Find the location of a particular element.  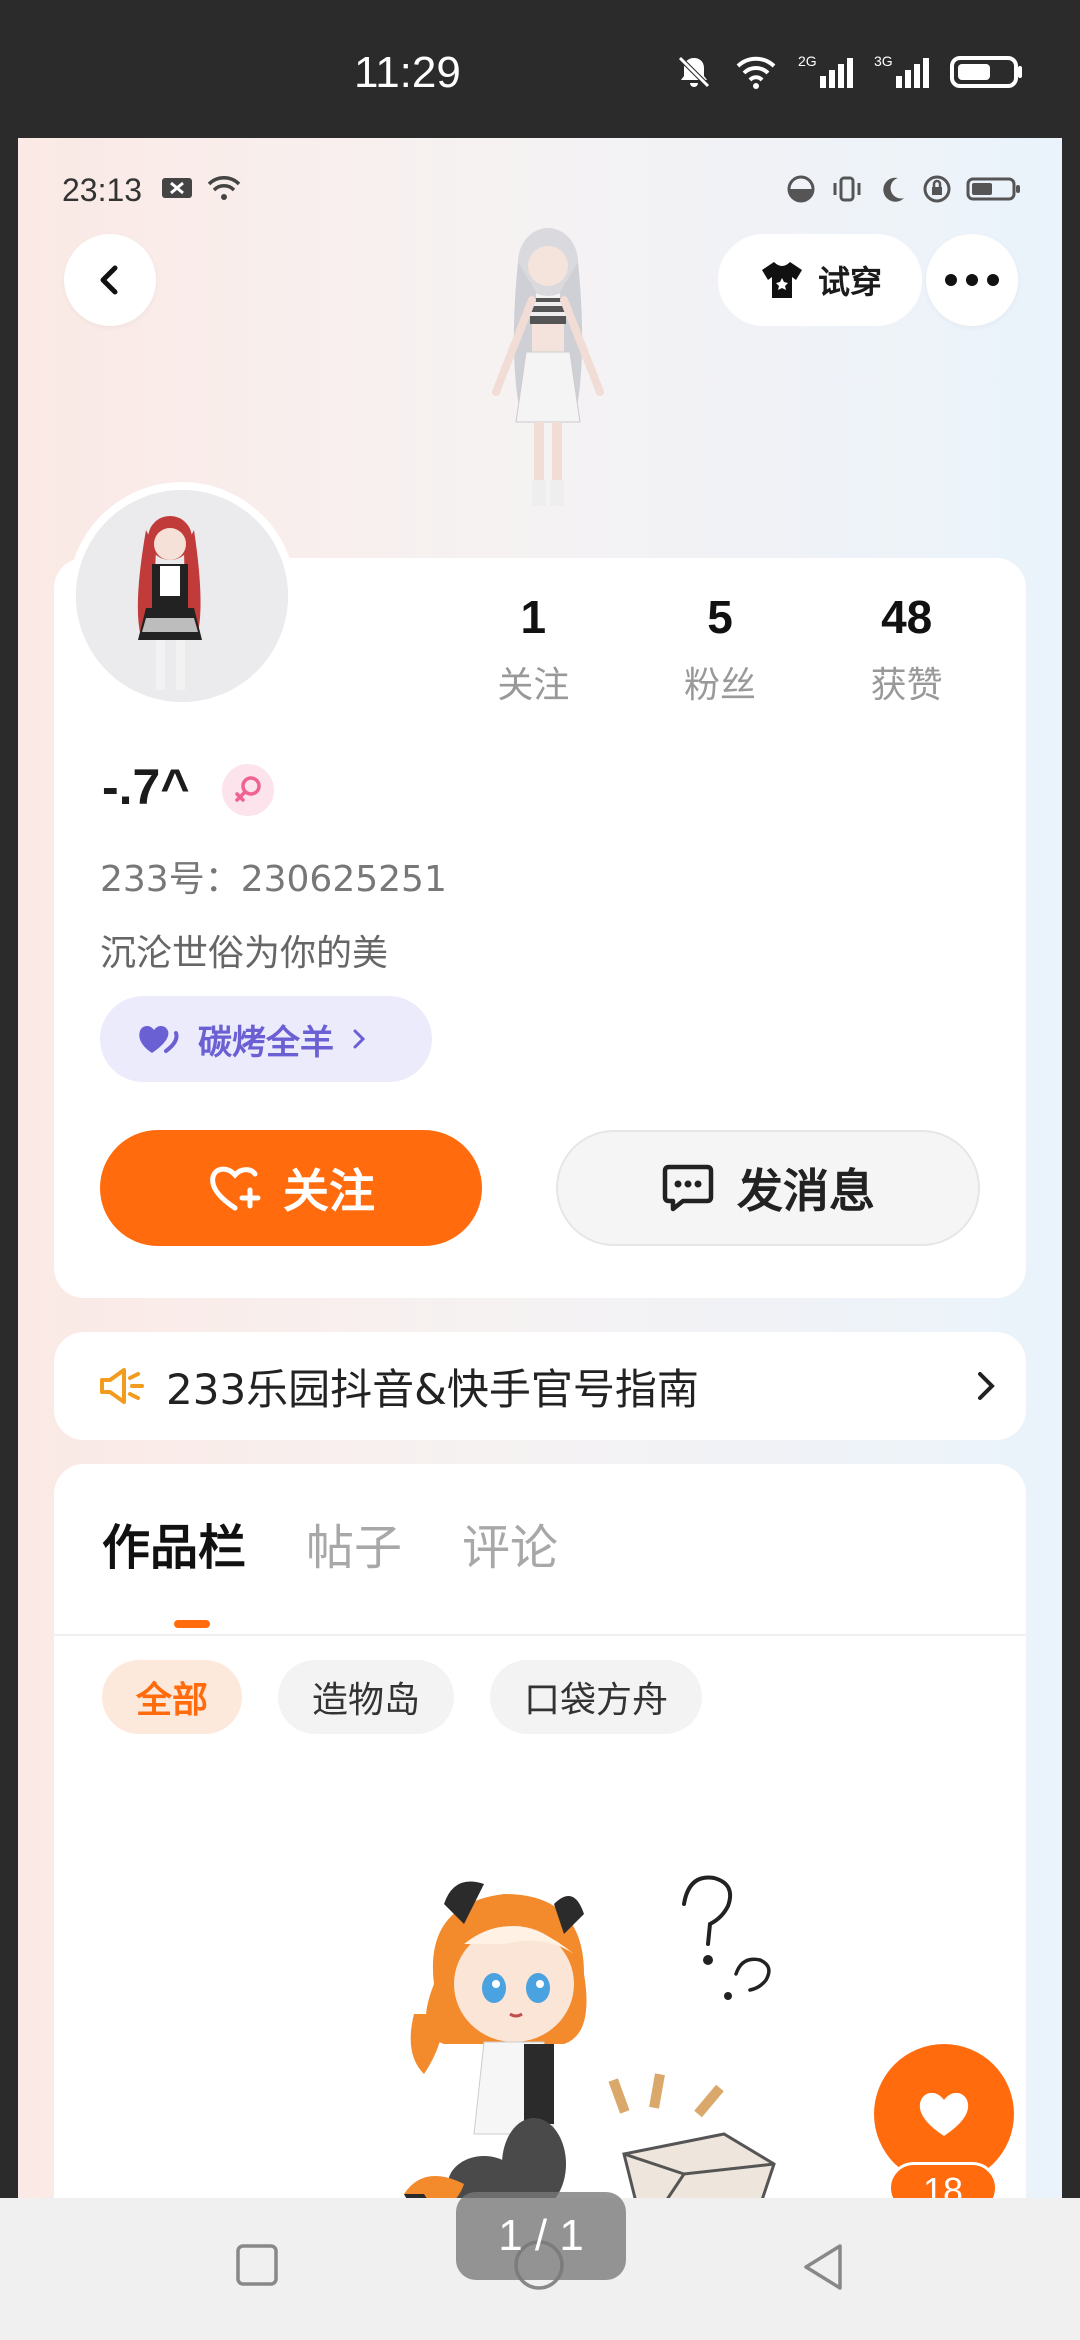

back-button is located at coordinates (110, 280).